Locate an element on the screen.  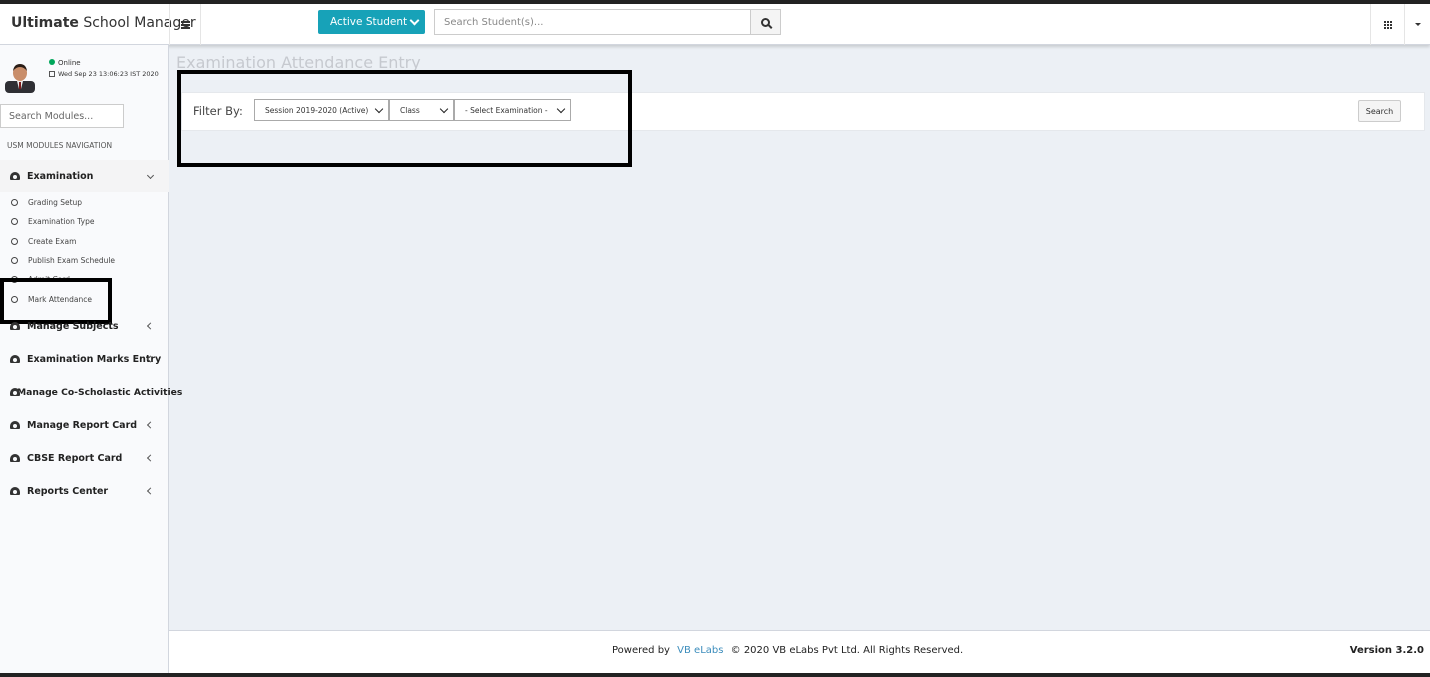
app-brand: Ultimate School Manager is located at coordinates (98, 24).